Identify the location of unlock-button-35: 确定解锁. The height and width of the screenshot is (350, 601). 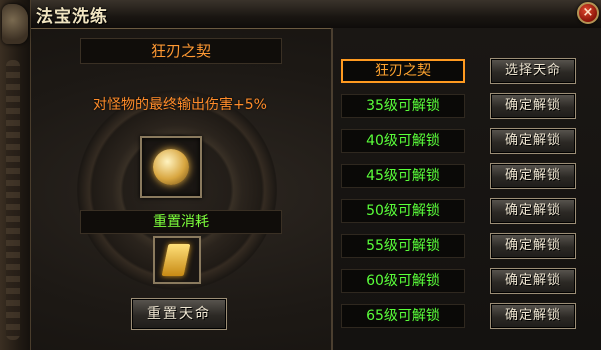
(533, 106).